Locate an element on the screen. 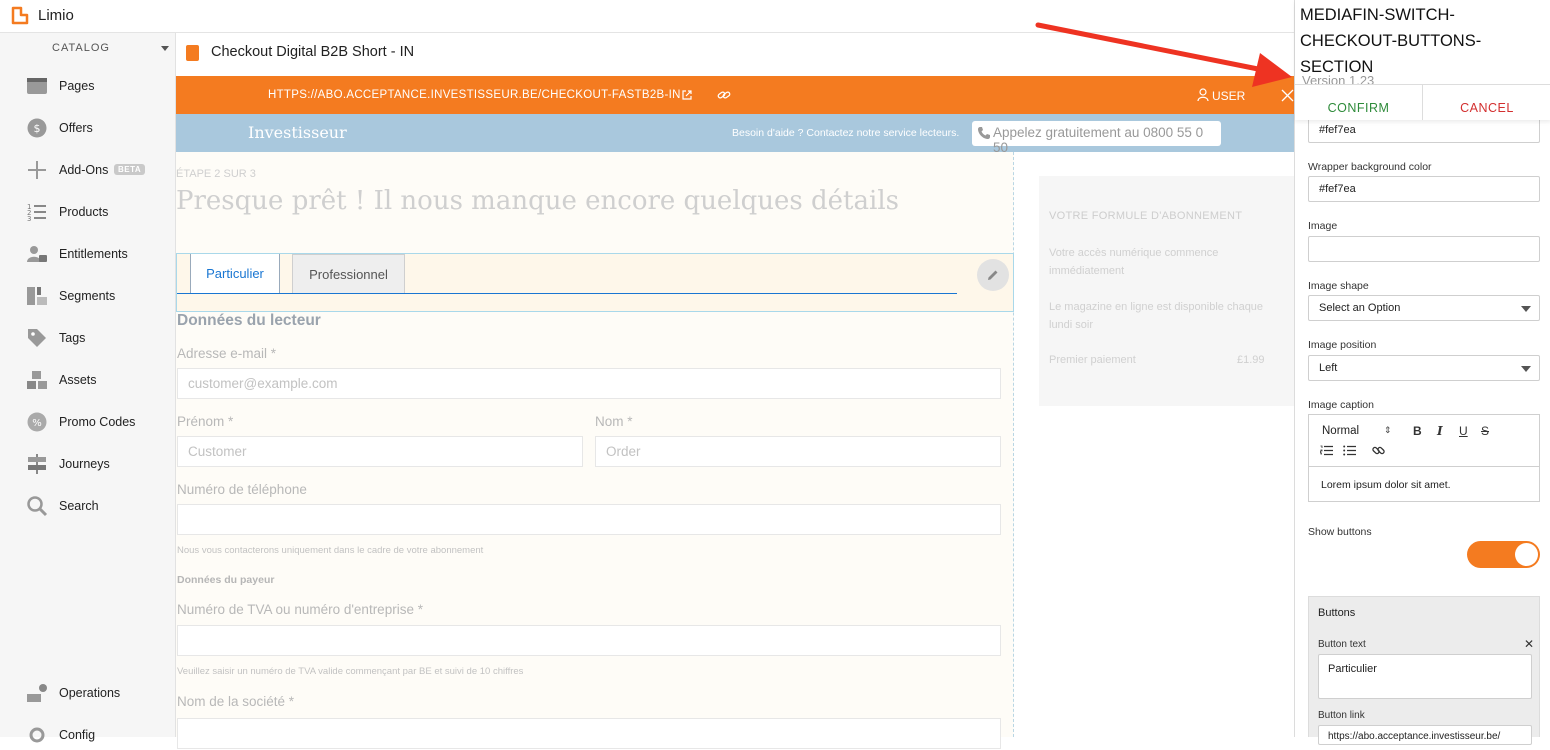 The image size is (1550, 750). strikethrough-icon: S is located at coordinates (1485, 431).